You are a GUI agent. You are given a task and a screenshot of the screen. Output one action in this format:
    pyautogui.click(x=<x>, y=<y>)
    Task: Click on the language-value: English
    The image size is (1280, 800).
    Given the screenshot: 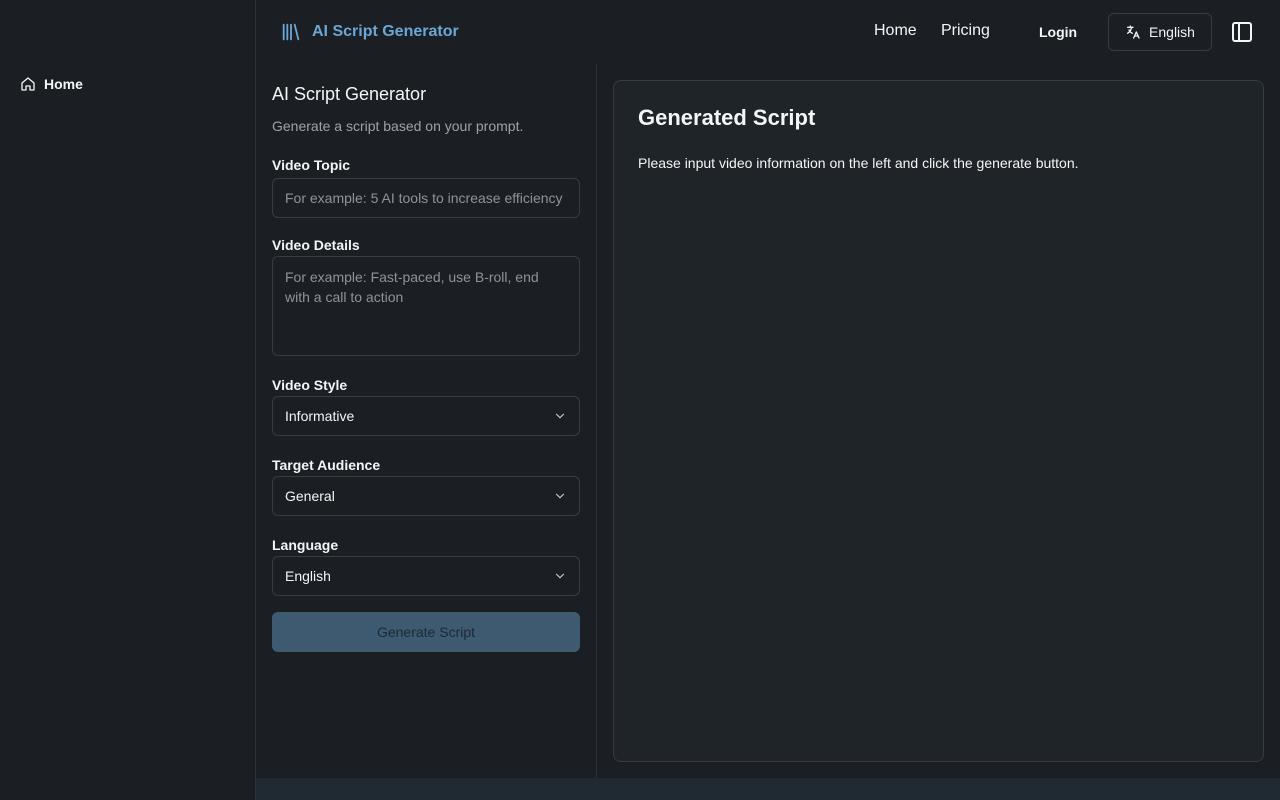 What is the action you would take?
    pyautogui.click(x=308, y=576)
    